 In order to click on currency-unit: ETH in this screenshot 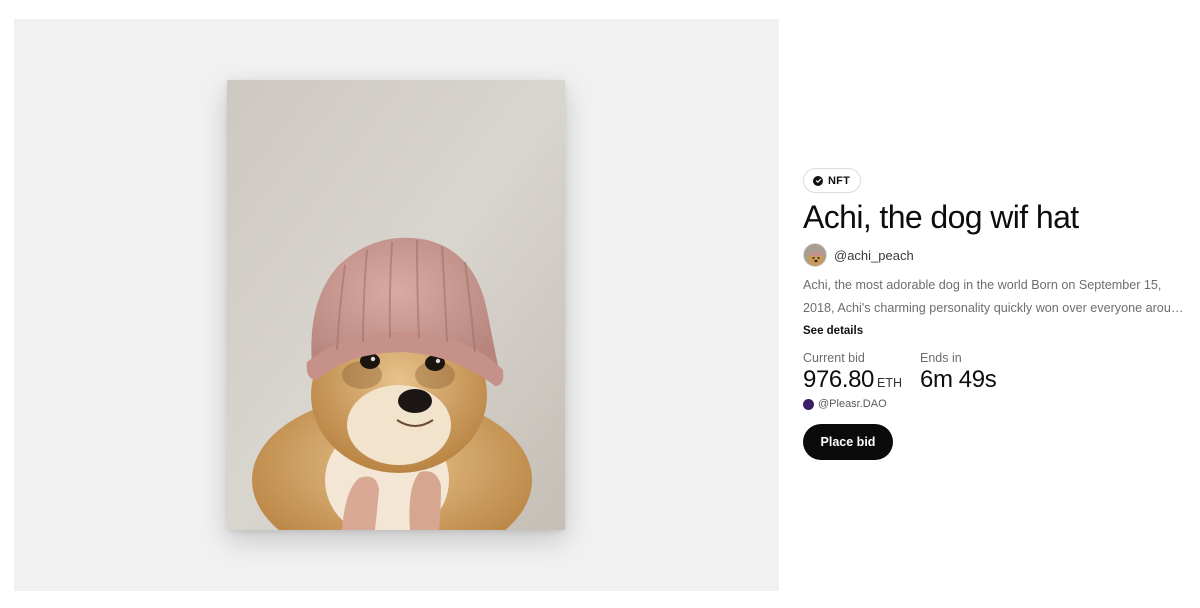, I will do `click(890, 383)`.